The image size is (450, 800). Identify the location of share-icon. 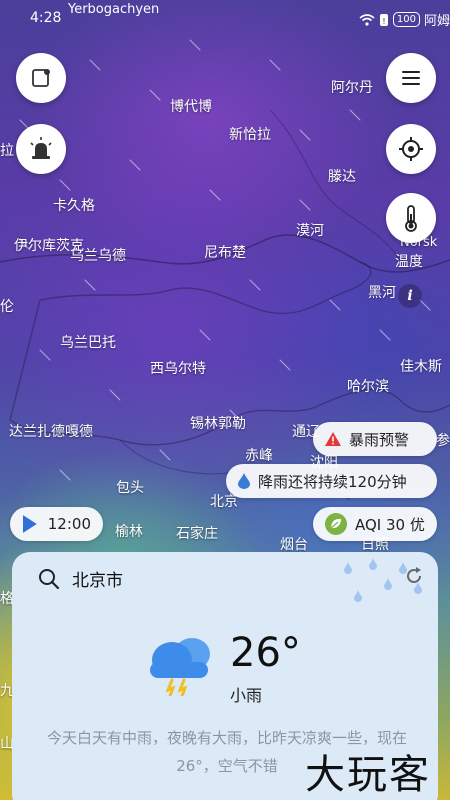
(41, 78).